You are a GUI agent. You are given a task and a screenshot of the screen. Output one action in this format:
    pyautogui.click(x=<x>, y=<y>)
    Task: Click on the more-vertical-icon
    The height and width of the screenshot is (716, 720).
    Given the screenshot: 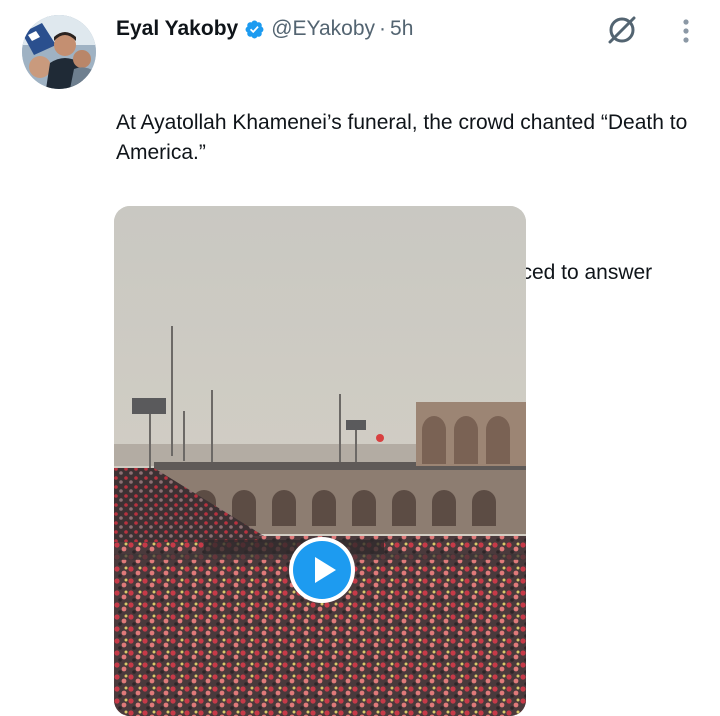 What is the action you would take?
    pyautogui.click(x=686, y=31)
    